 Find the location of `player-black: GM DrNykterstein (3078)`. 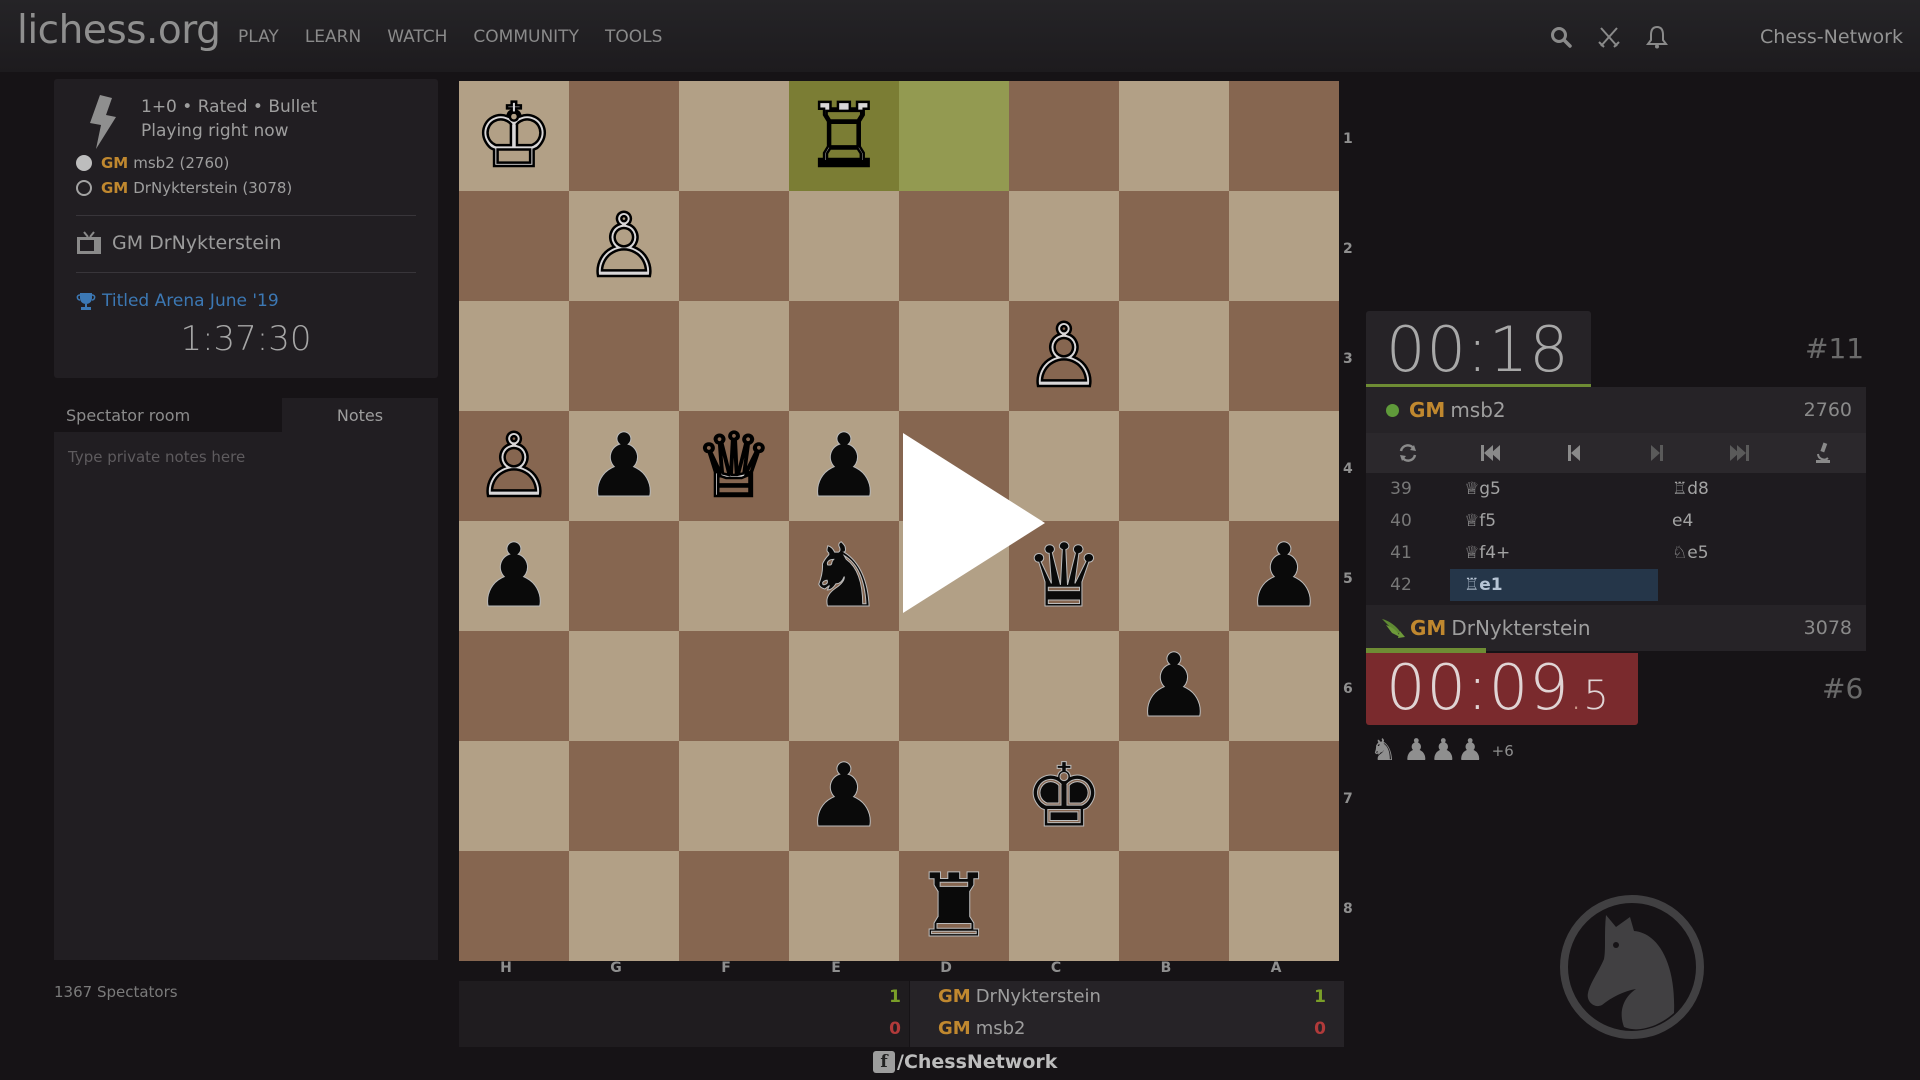

player-black: GM DrNykterstein (3078) is located at coordinates (184, 188).